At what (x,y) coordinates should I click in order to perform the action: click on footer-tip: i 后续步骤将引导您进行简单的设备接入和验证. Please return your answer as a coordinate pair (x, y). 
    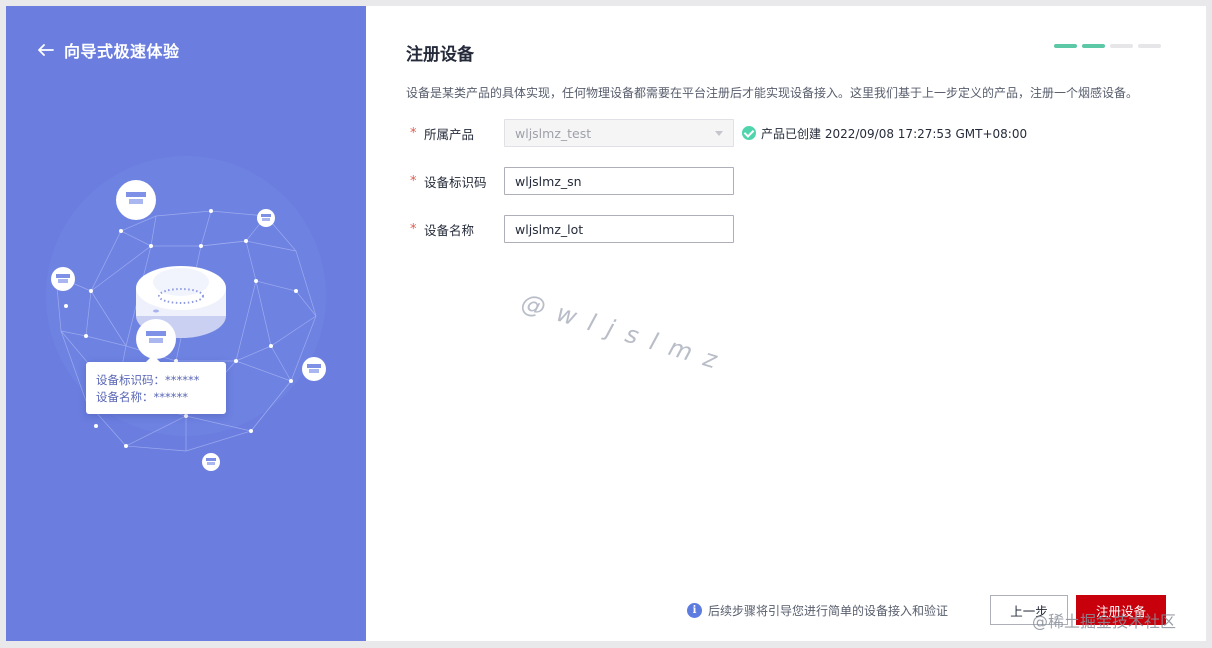
    Looking at the image, I should click on (817, 610).